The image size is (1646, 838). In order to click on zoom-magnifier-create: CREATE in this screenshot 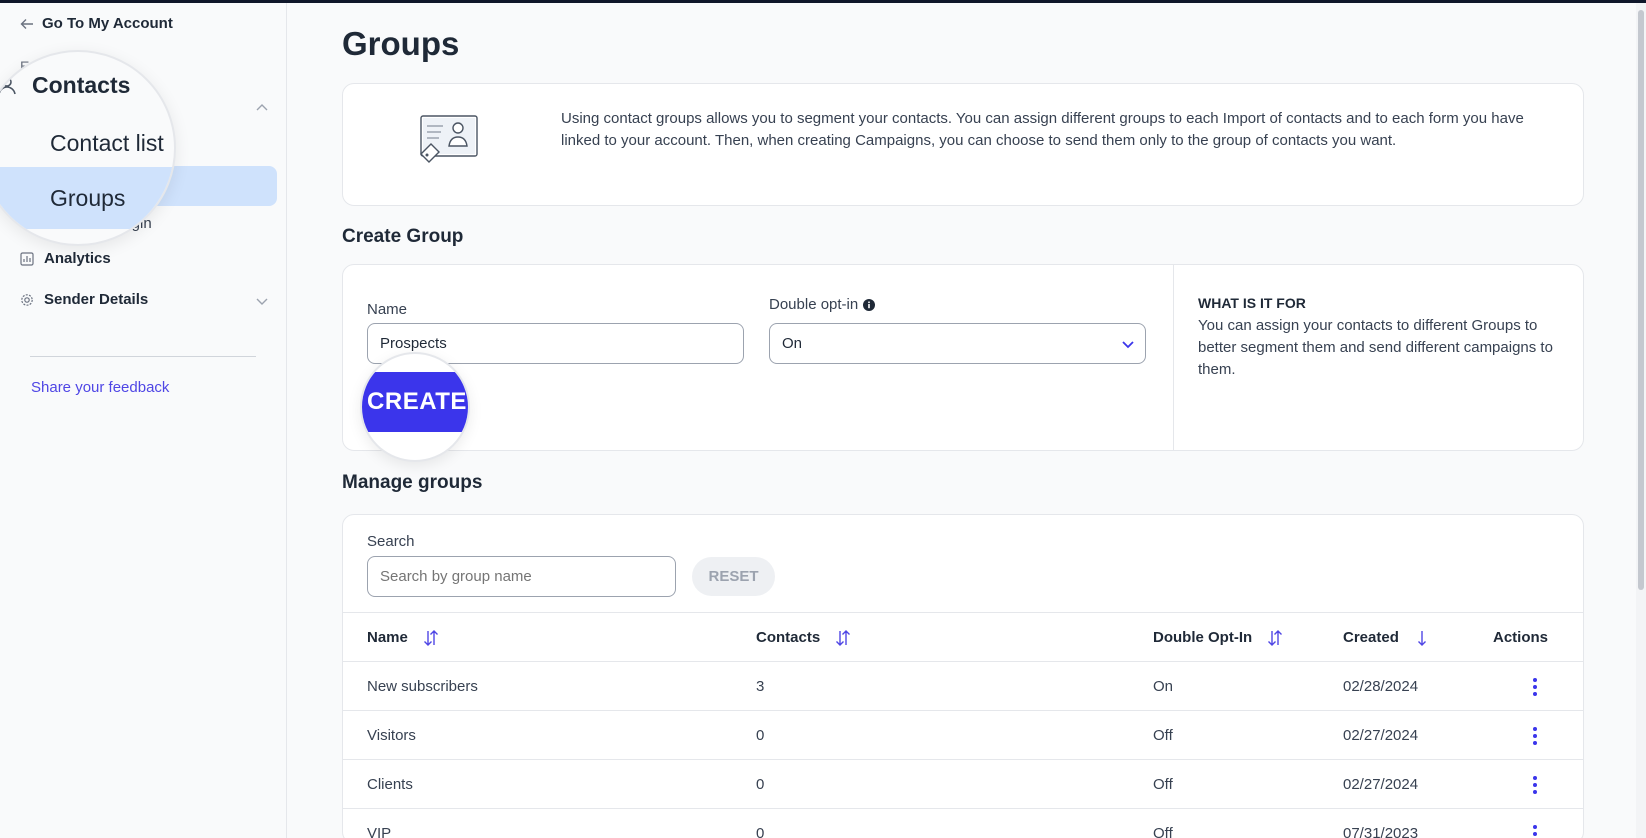, I will do `click(415, 407)`.